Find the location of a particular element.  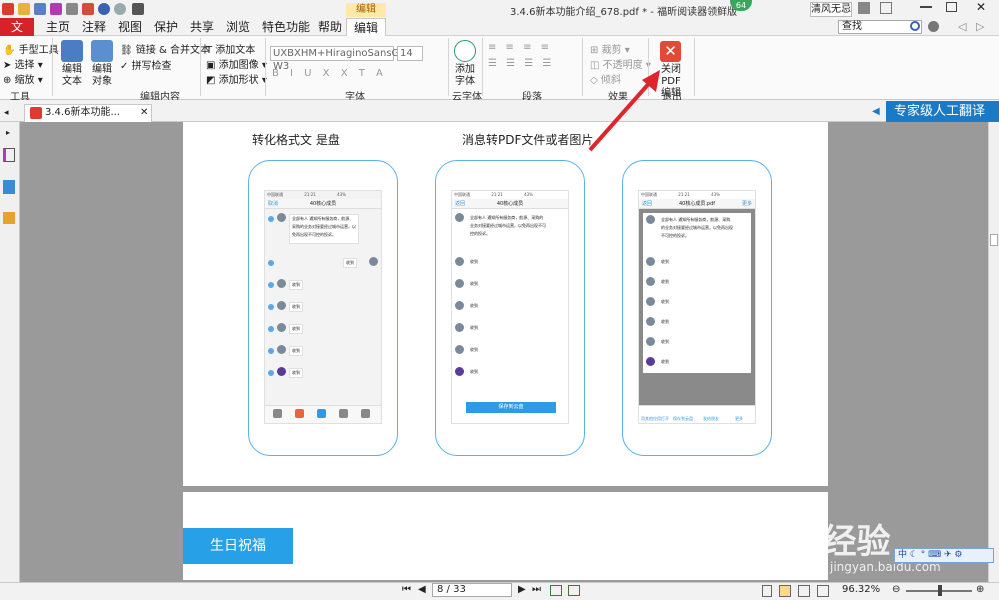

search-icon is located at coordinates (915, 26).